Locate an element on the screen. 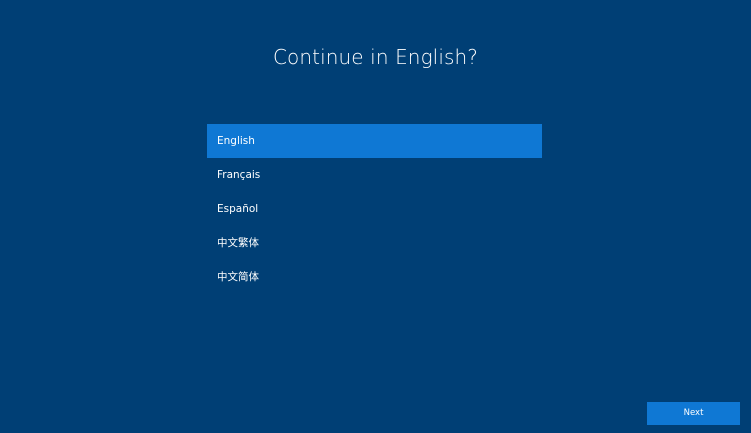 The image size is (751, 433). next-button: Next is located at coordinates (693, 413).